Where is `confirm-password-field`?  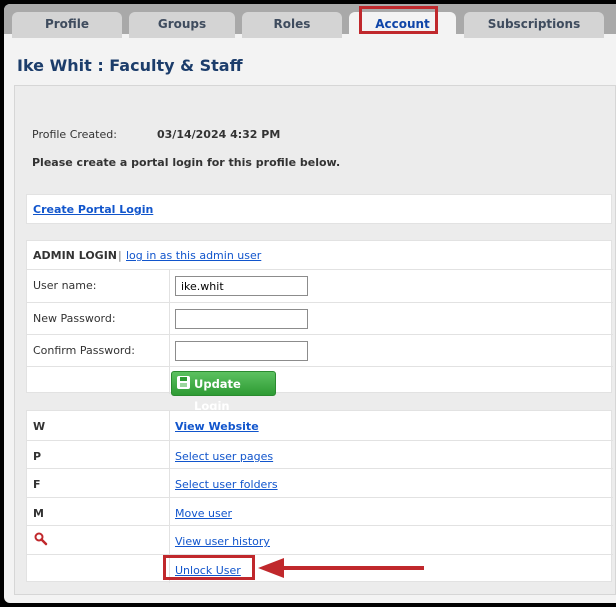 confirm-password-field is located at coordinates (241, 351).